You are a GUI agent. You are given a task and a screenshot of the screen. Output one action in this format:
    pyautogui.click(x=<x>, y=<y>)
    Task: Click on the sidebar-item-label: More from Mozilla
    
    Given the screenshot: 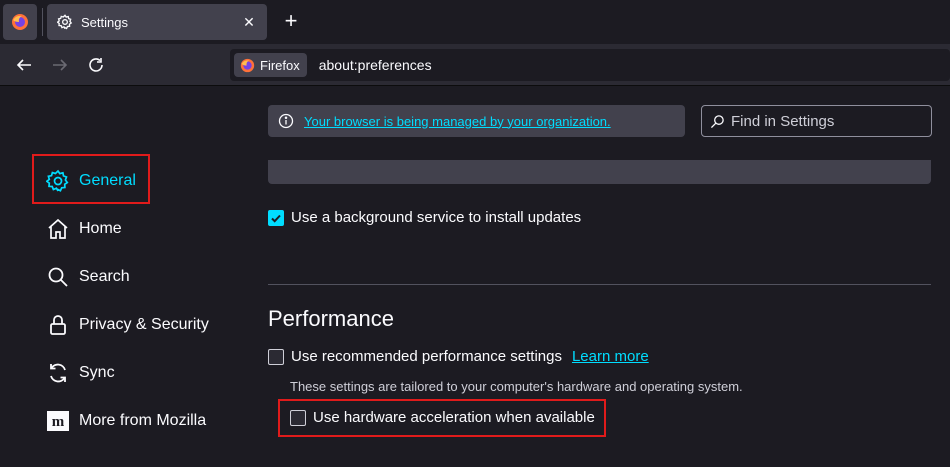 What is the action you would take?
    pyautogui.click(x=143, y=420)
    